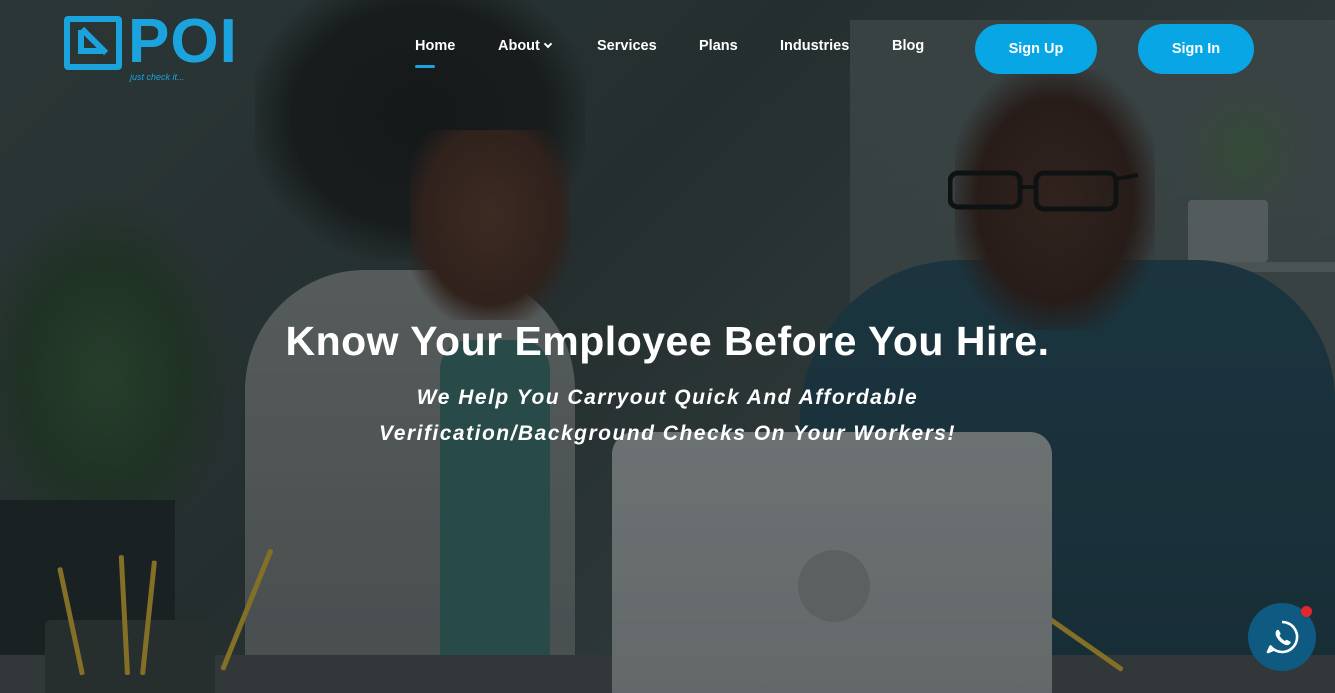 The image size is (1335, 693). What do you see at coordinates (667, 341) in the screenshot?
I see `hero-title: Know Your Employee Before You Hire.` at bounding box center [667, 341].